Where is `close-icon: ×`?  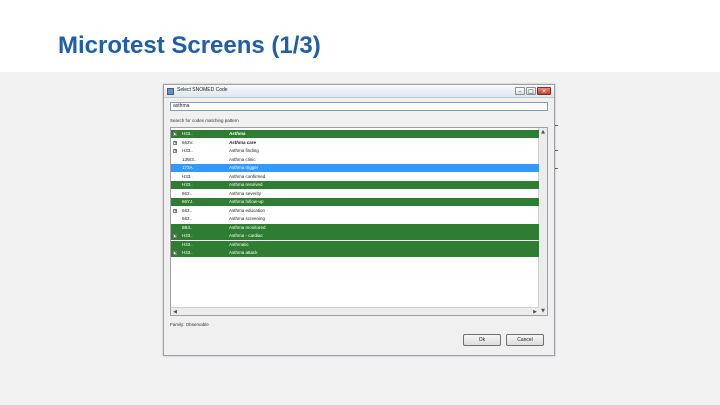
close-icon: × is located at coordinates (544, 91).